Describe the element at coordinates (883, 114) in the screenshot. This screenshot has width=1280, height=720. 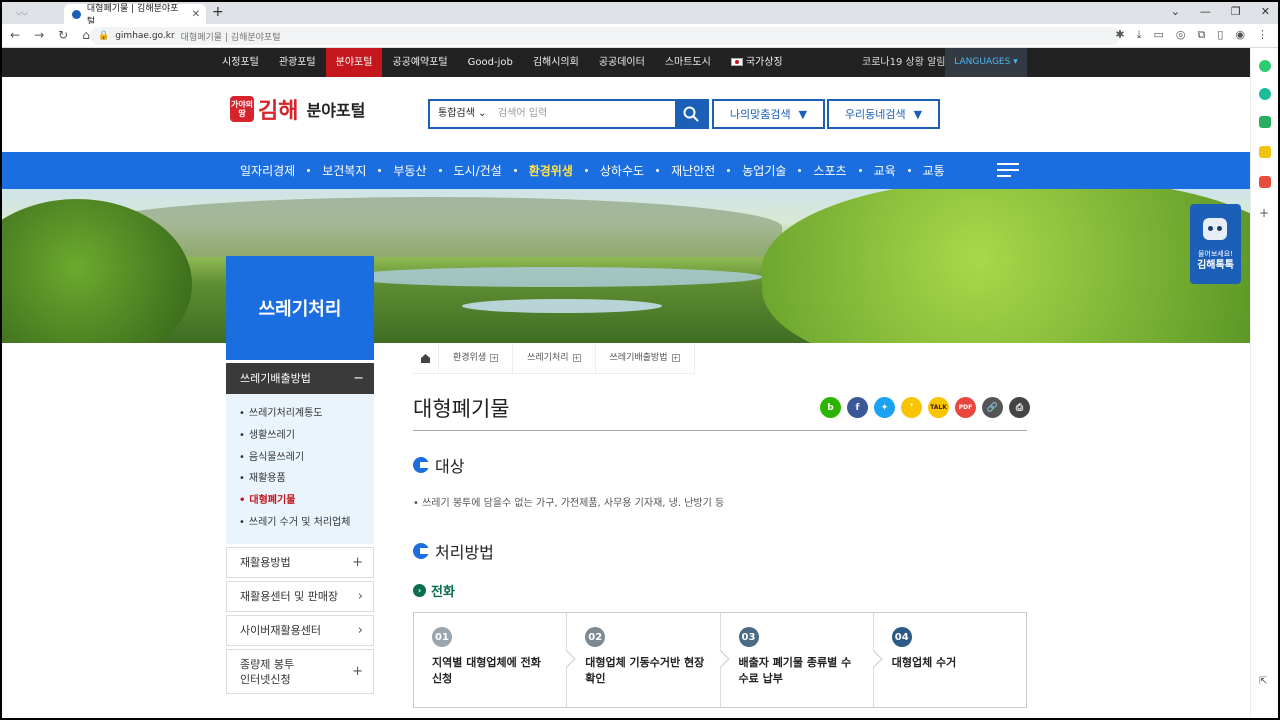
I see `town-search-button: 우리동네검색 ▼` at that location.